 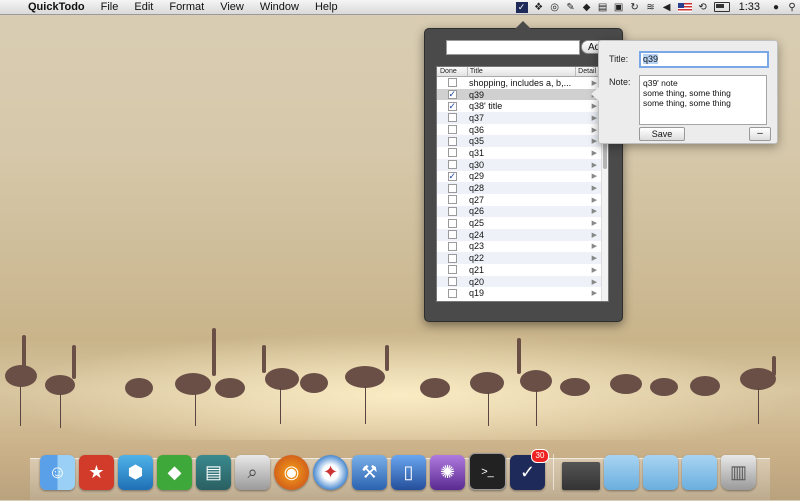 What do you see at coordinates (760, 134) in the screenshot?
I see `delete-button: –` at bounding box center [760, 134].